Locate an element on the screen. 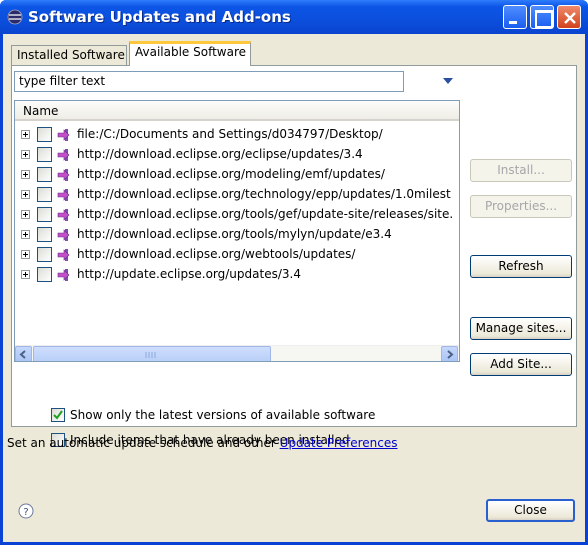 This screenshot has height=545, width=588. title-bar: Software Updates and Add-ons is located at coordinates (294, 17).